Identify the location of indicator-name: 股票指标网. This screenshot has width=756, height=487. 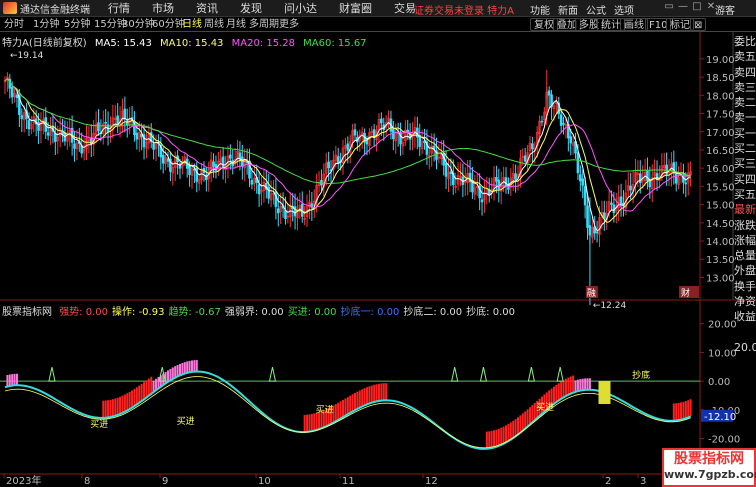
(27, 312).